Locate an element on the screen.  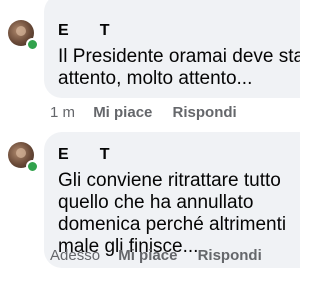
comment-actions: Adesso Mi piace Rispondi is located at coordinates (164, 255).